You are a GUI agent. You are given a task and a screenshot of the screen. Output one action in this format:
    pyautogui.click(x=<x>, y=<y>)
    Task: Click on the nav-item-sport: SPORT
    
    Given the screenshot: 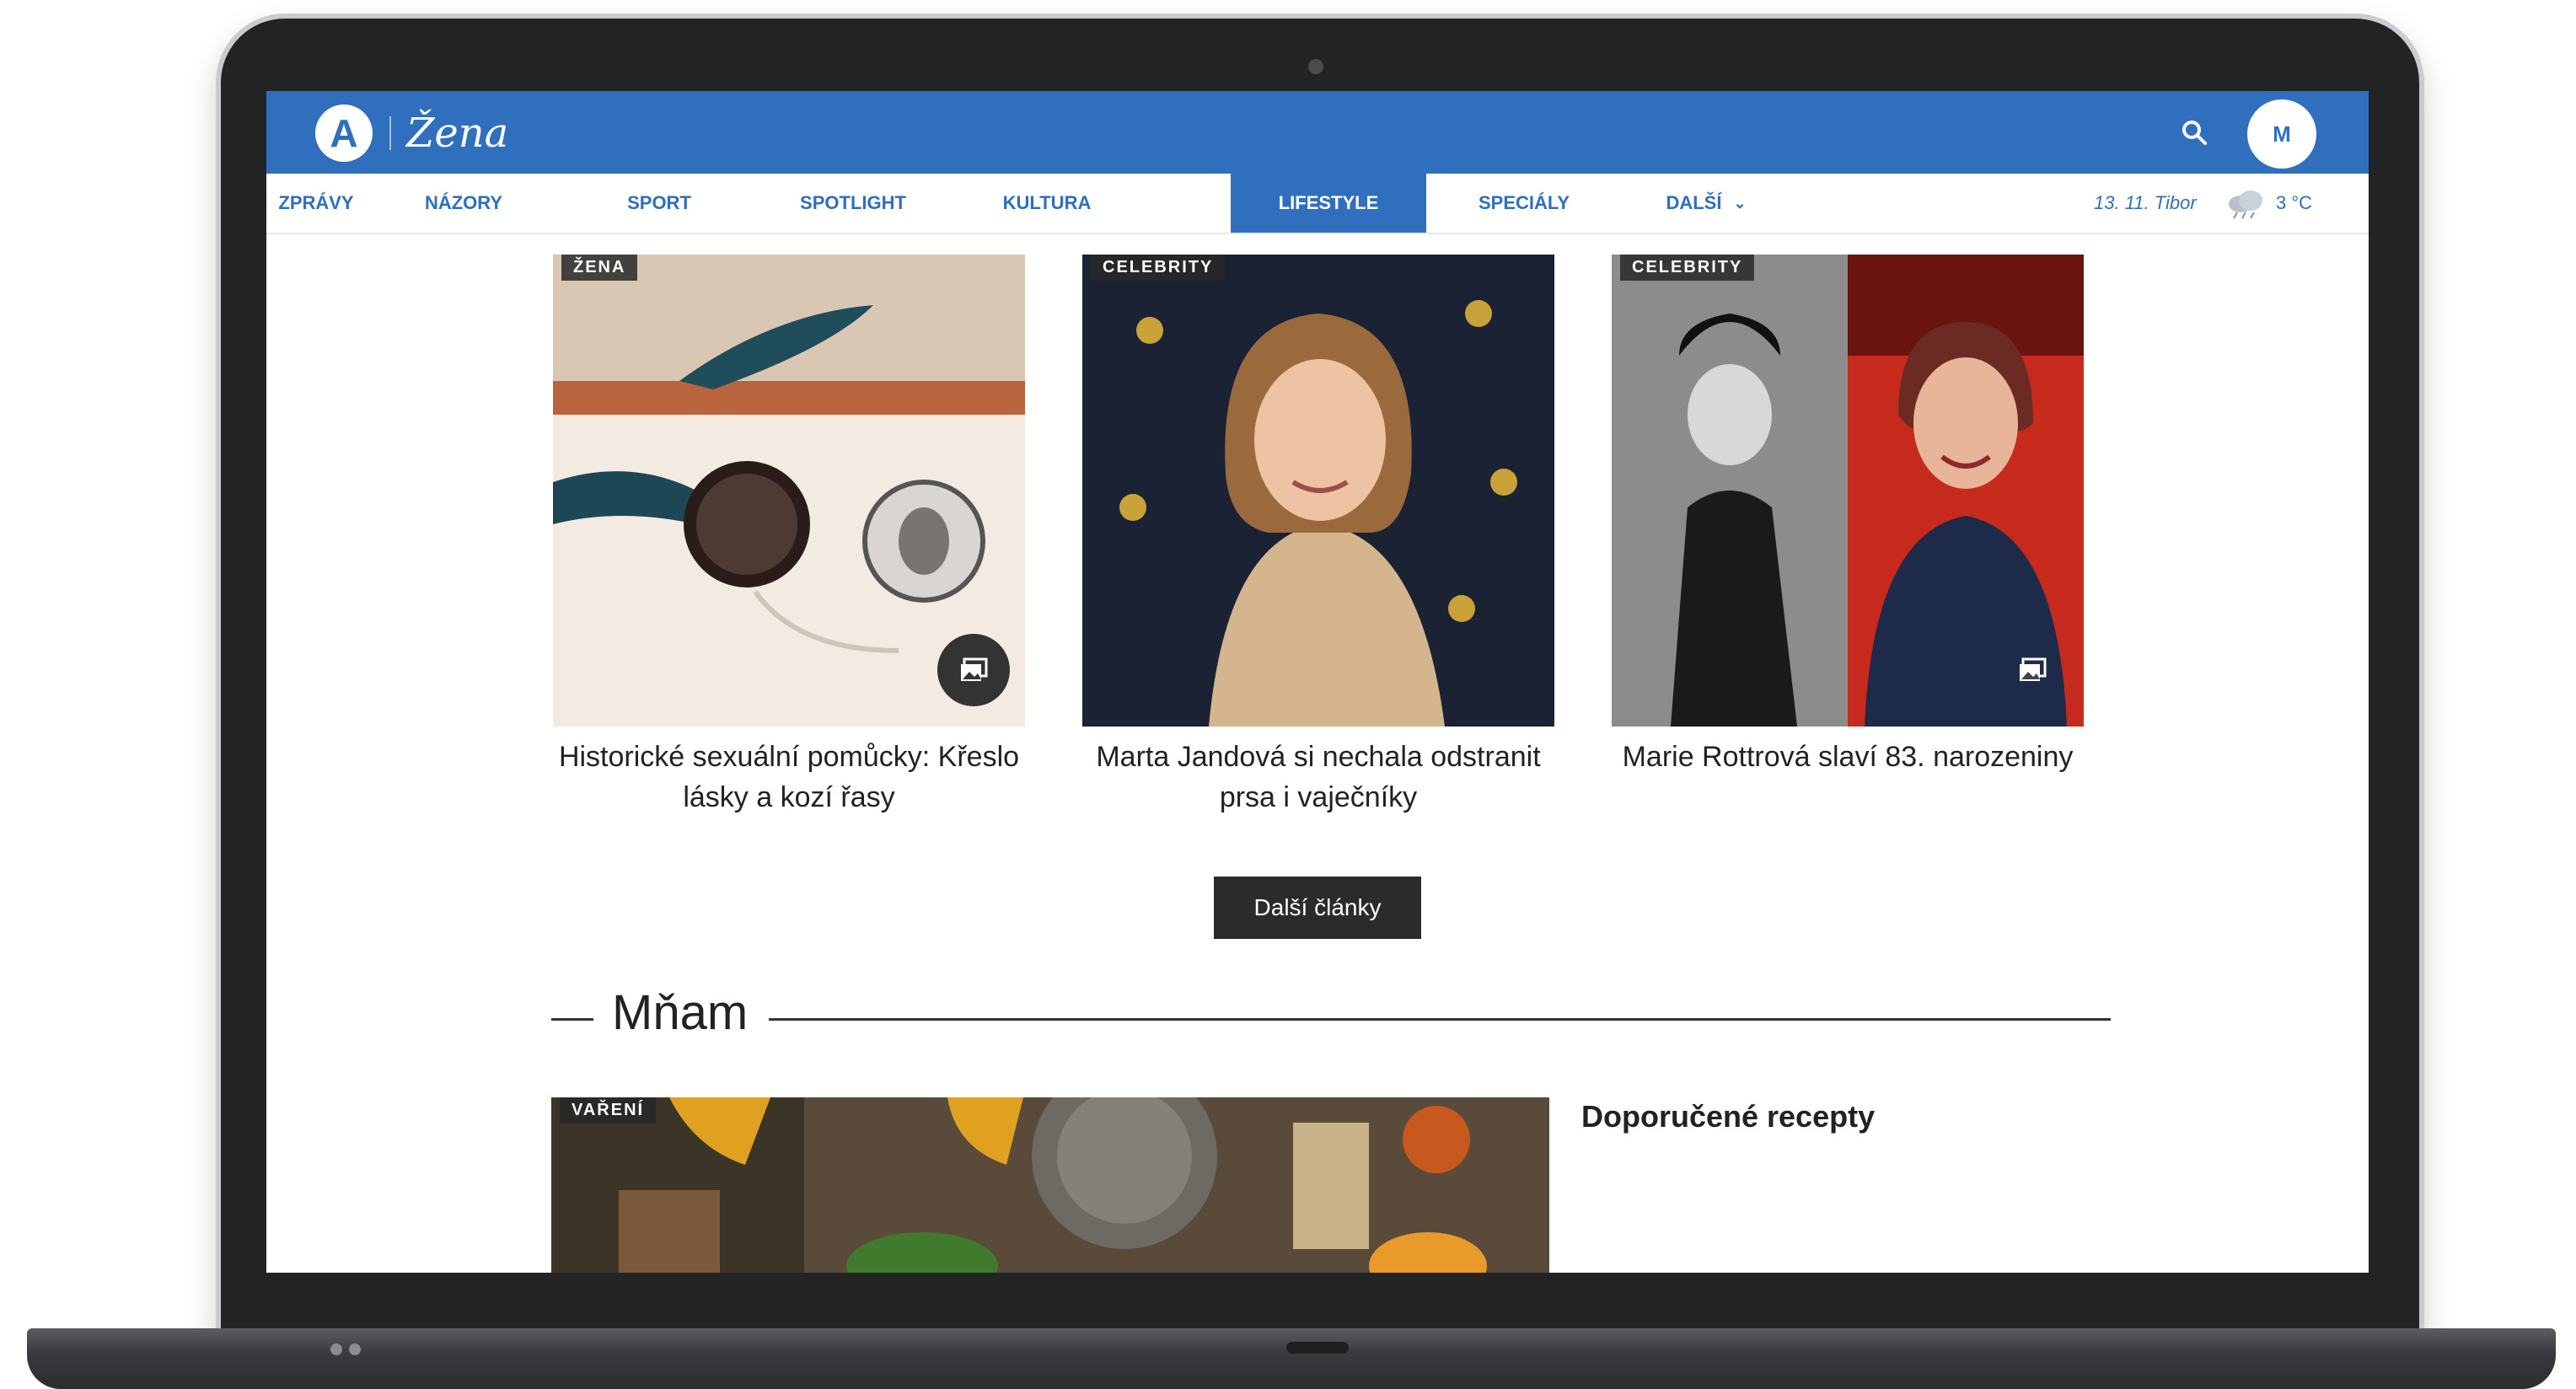 What is the action you would take?
    pyautogui.click(x=659, y=203)
    